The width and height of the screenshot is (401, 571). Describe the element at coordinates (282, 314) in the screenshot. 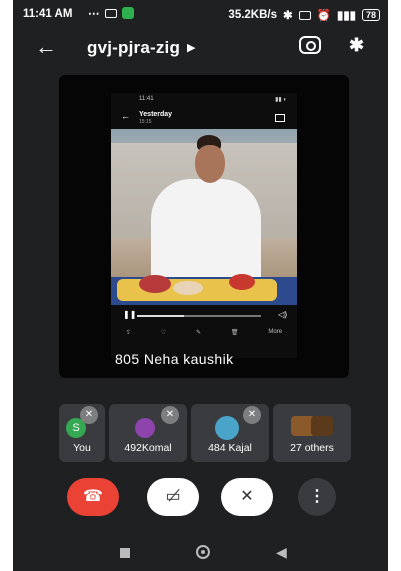

I see `volume-icon: ◁)` at that location.